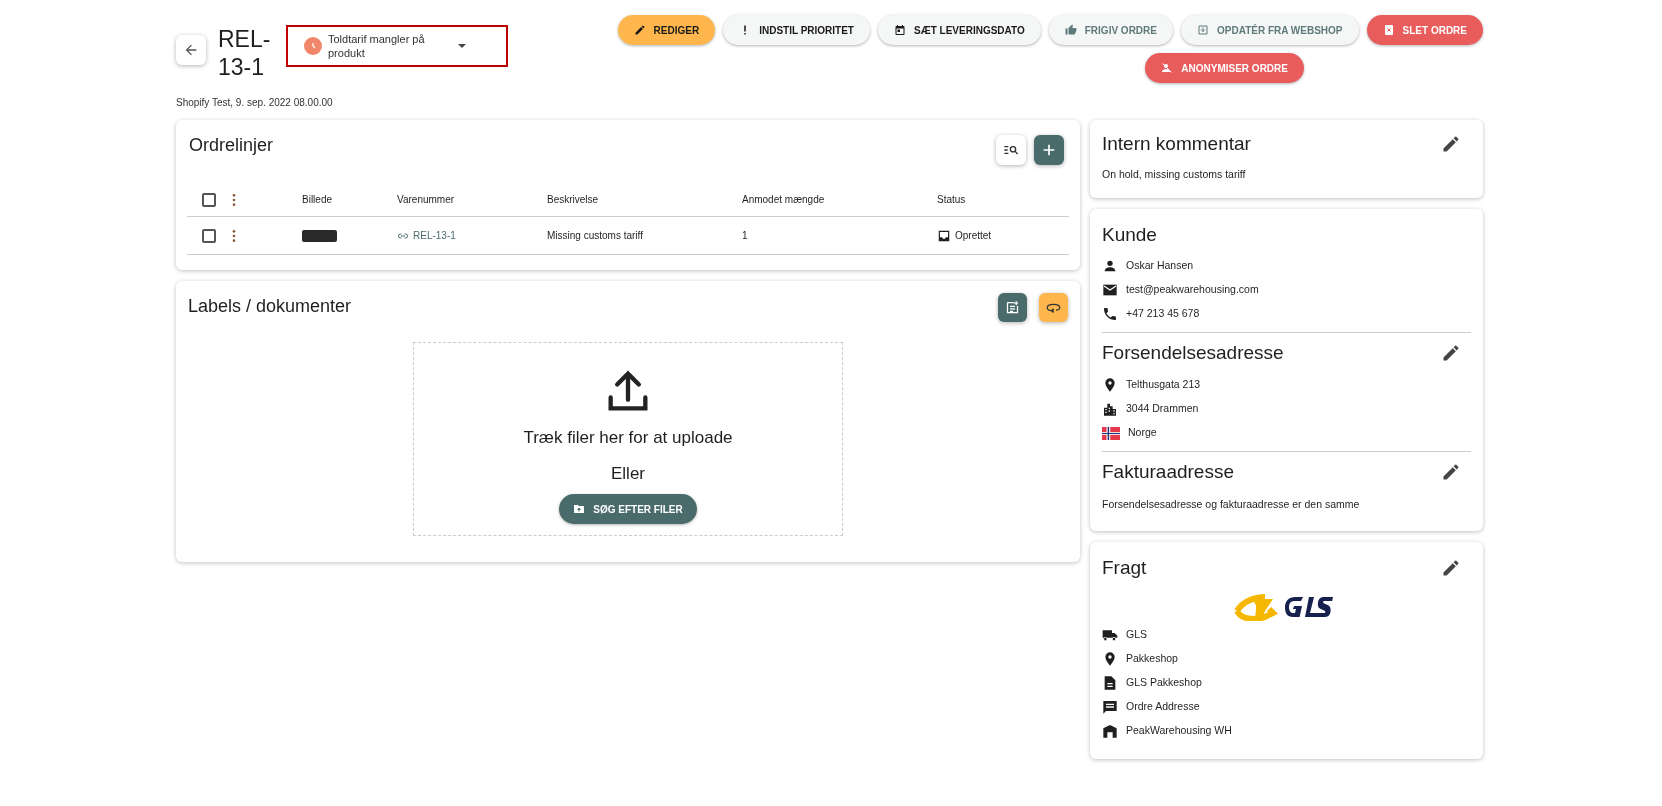  I want to click on upload-instruction: Træk filer her for at uploade, so click(628, 438).